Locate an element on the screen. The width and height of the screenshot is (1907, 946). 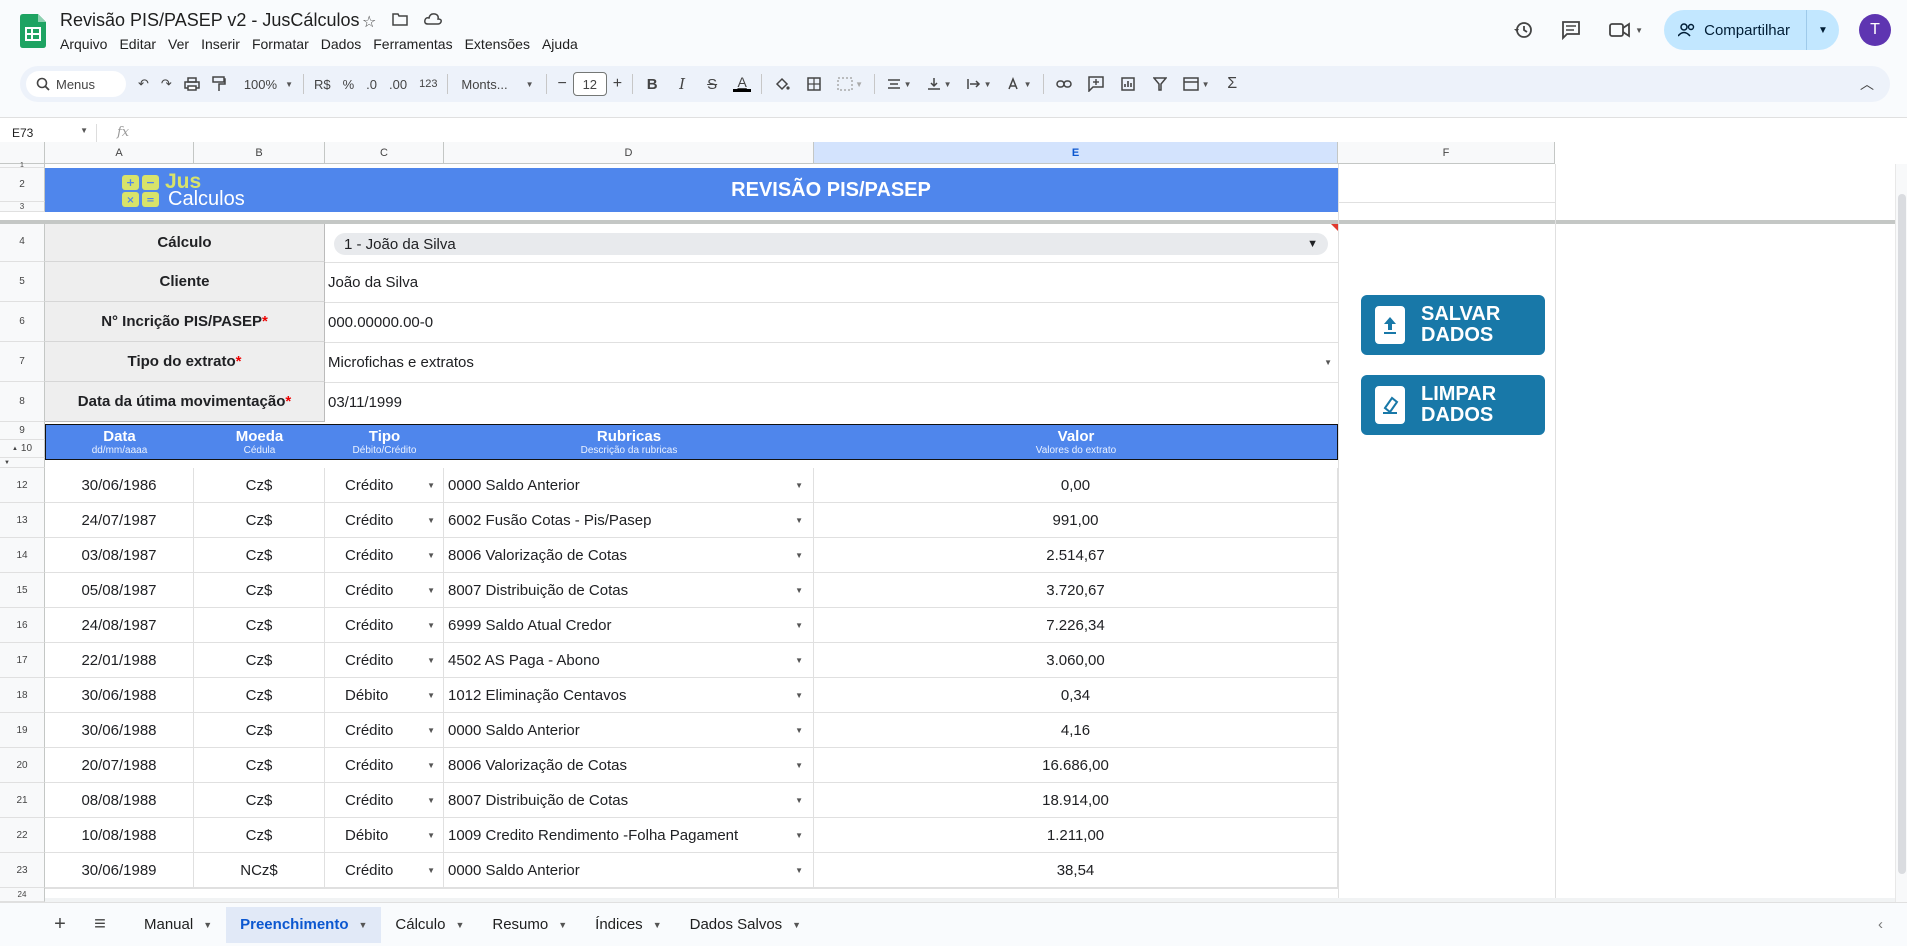
sheets-logo-icon is located at coordinates (33, 31).